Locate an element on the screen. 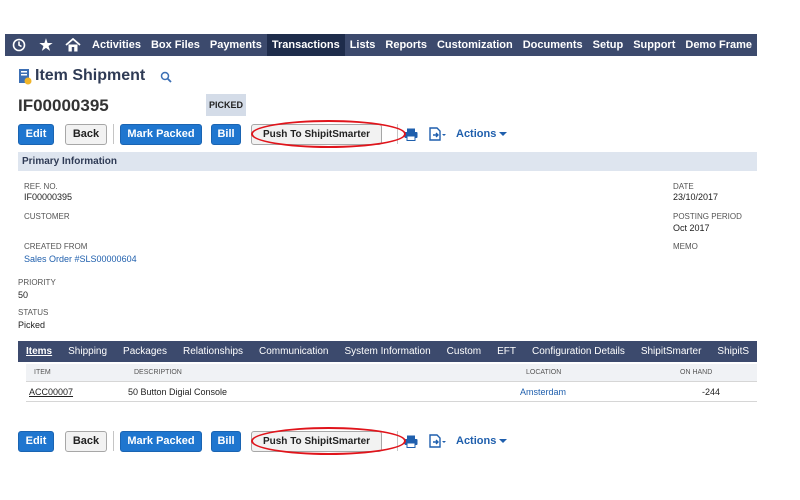  date-value: 23/10/2017 is located at coordinates (696, 197).